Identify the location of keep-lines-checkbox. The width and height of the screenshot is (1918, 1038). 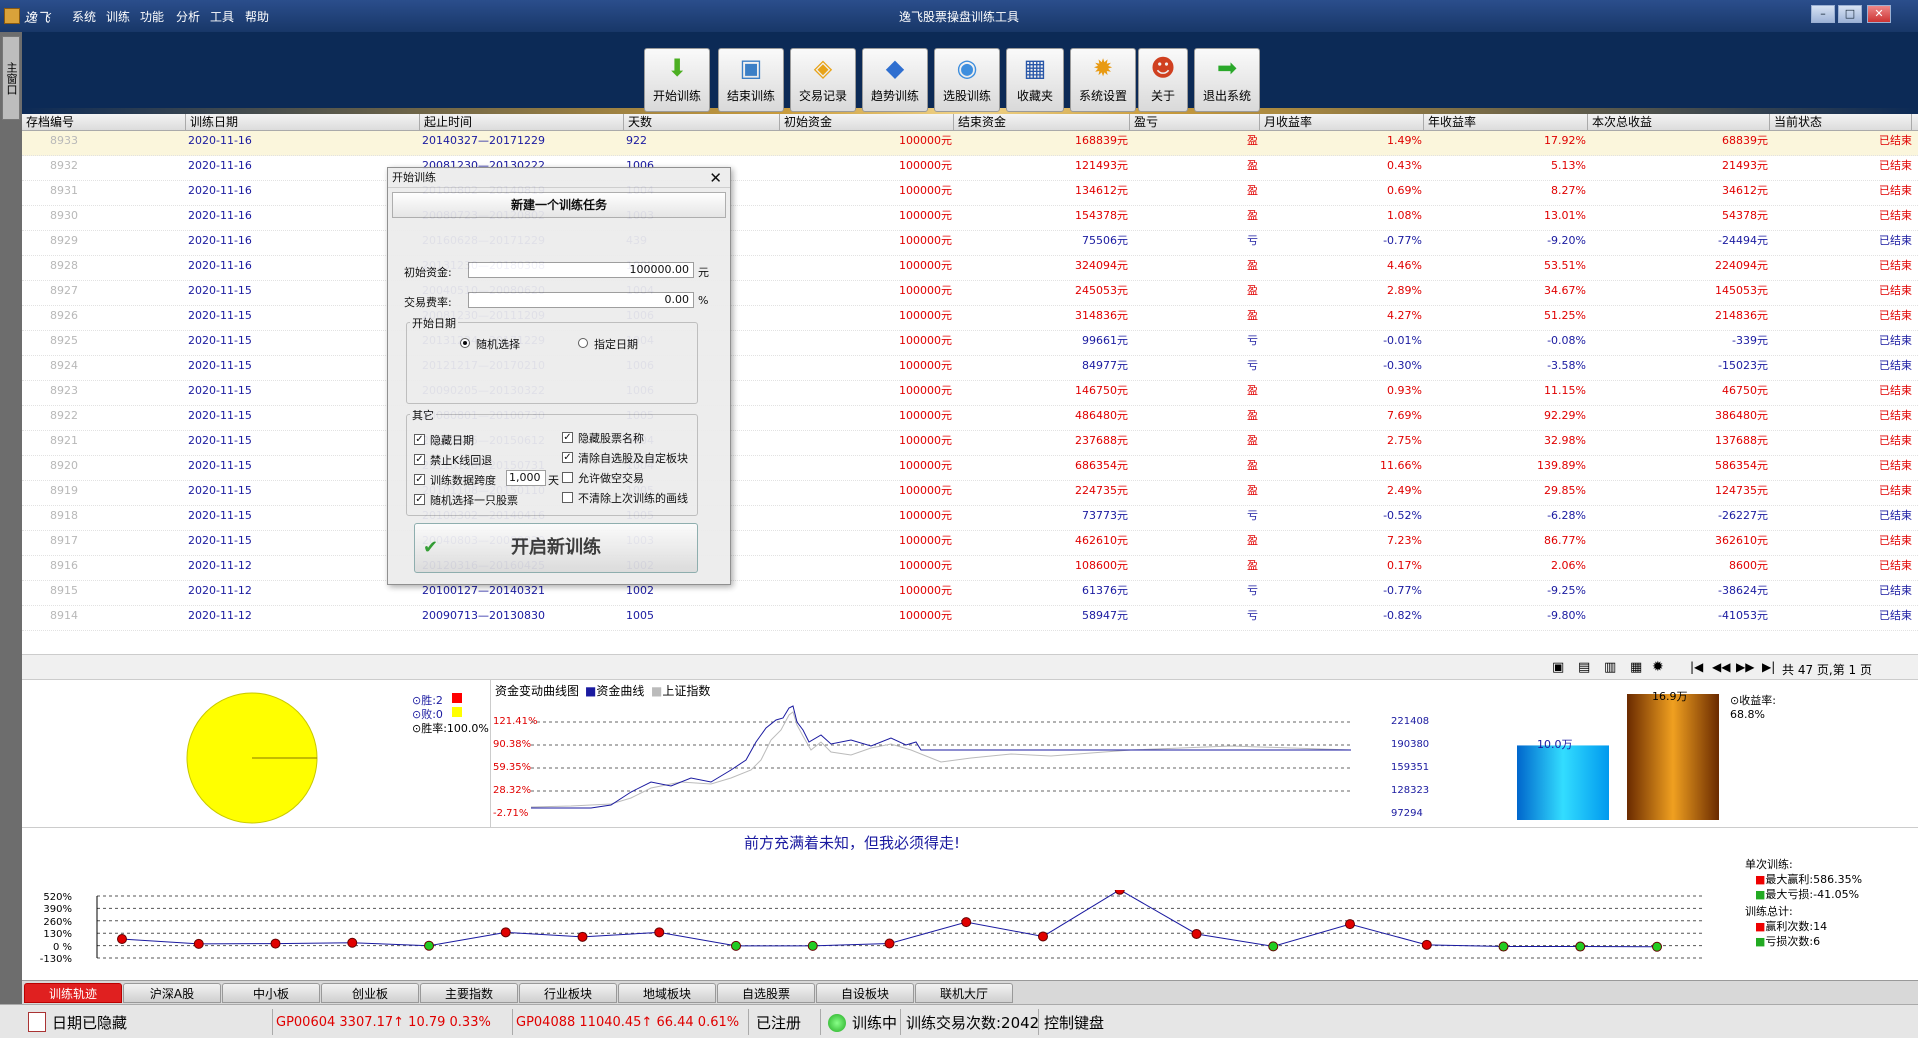
(567, 497).